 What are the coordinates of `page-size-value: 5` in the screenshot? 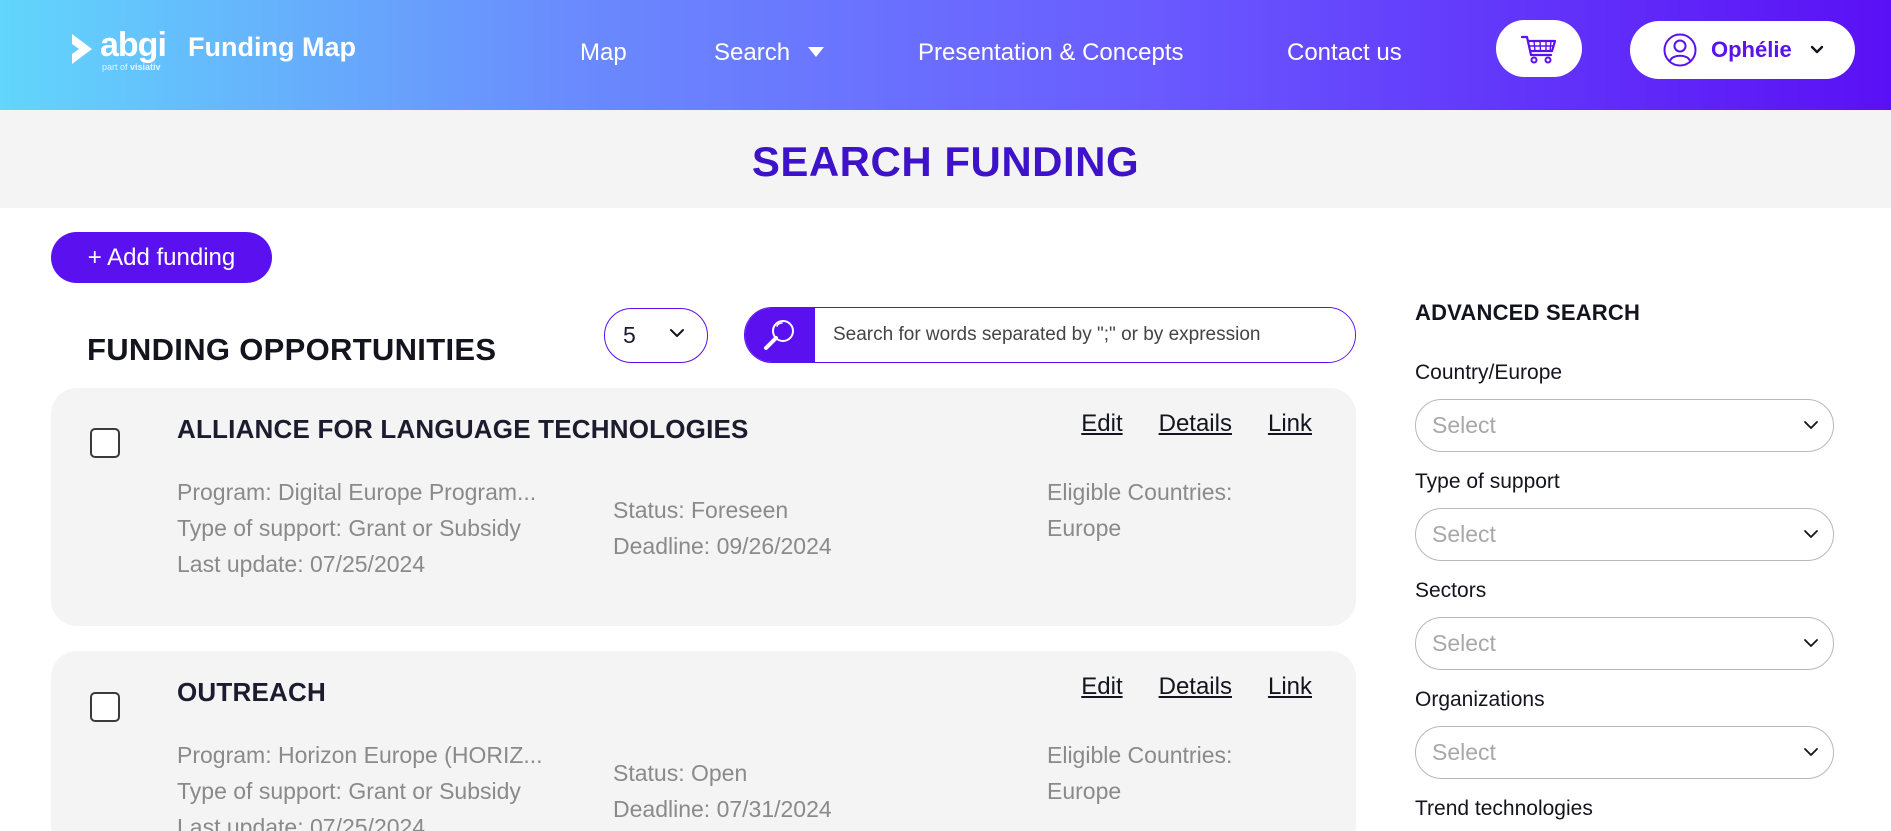 It's located at (629, 335).